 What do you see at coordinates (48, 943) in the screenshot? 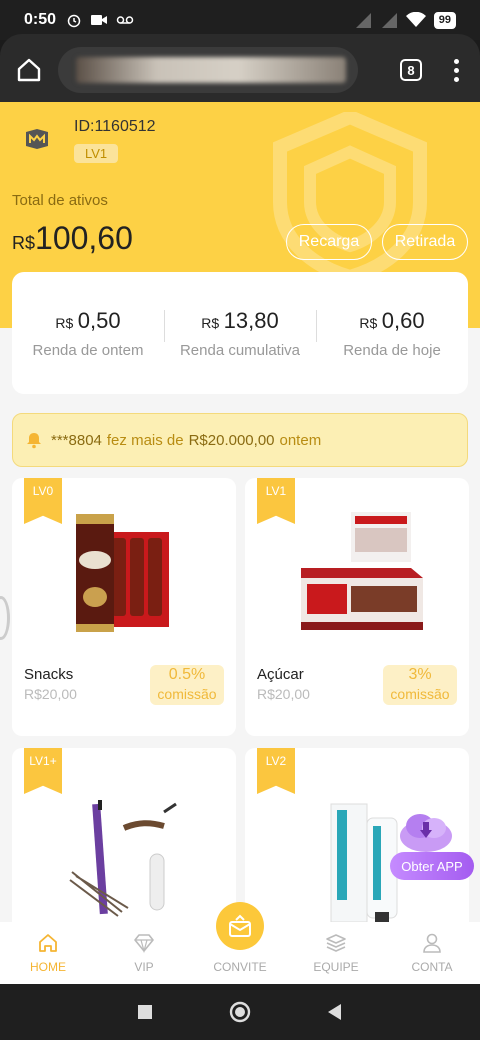
I see `home-icon` at bounding box center [48, 943].